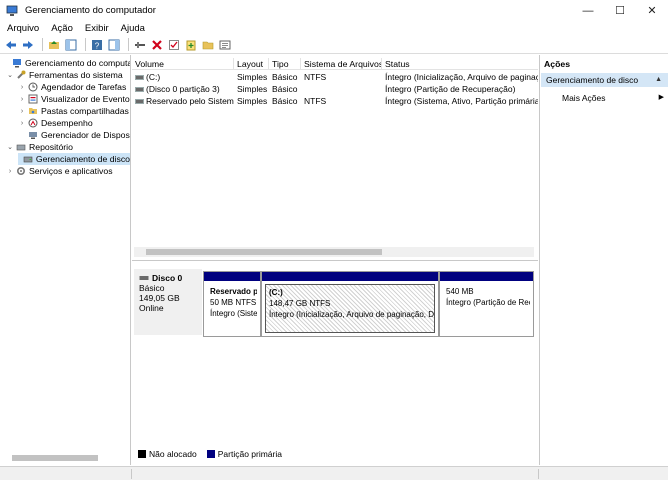 The width and height of the screenshot is (668, 480). I want to click on storage-icon, so click(21, 147).